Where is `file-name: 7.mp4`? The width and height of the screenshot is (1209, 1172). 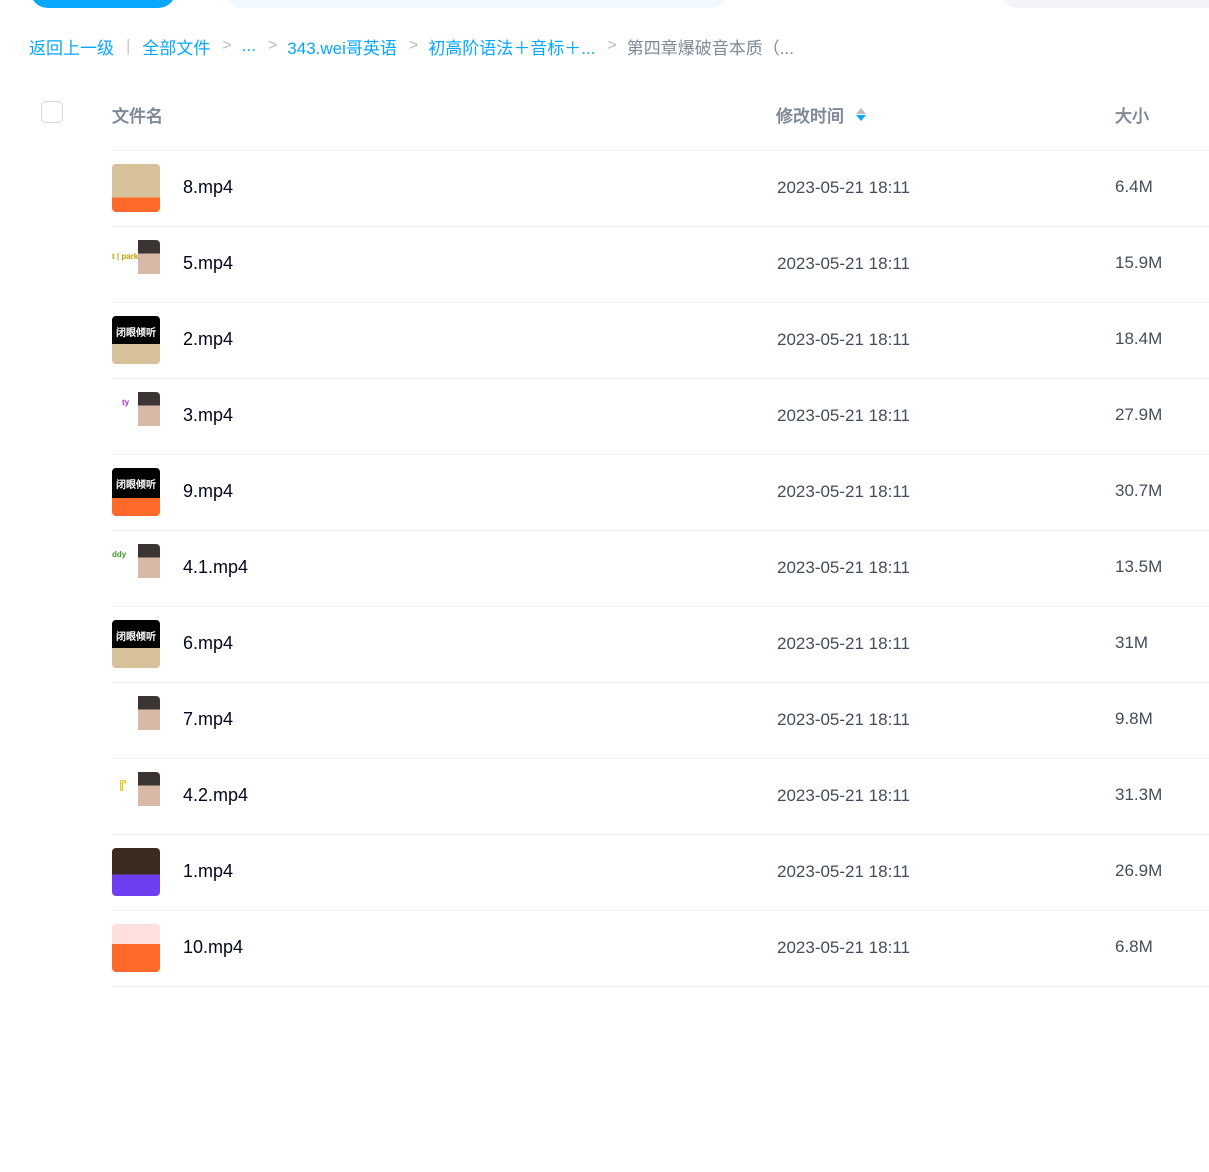 file-name: 7.mp4 is located at coordinates (208, 719).